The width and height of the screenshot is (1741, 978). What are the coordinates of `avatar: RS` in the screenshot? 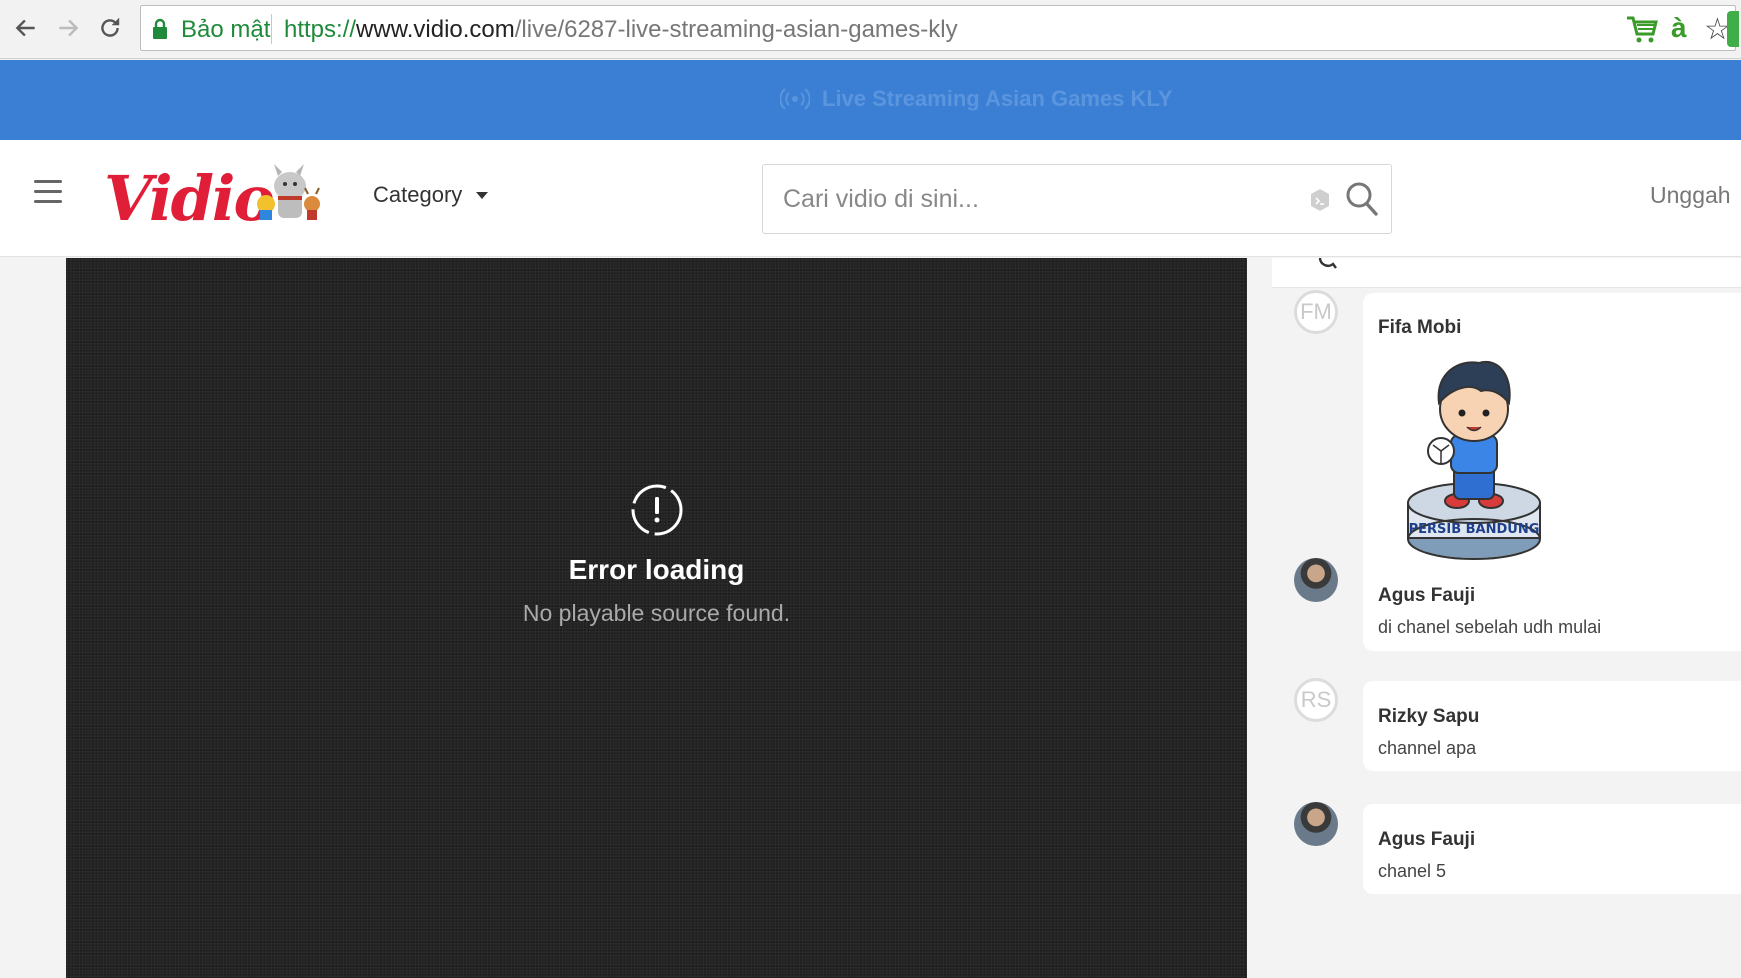 It's located at (1316, 700).